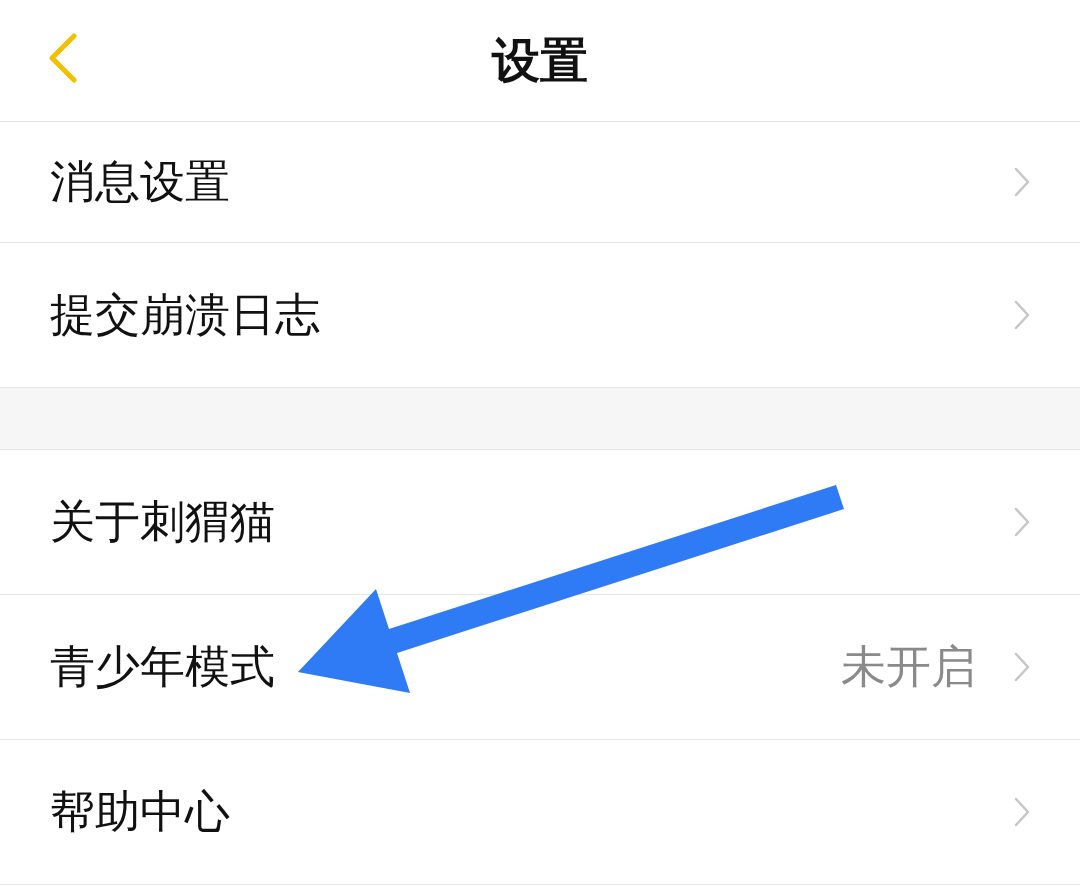 The width and height of the screenshot is (1080, 890). I want to click on row-label: 帮助中心, so click(140, 812).